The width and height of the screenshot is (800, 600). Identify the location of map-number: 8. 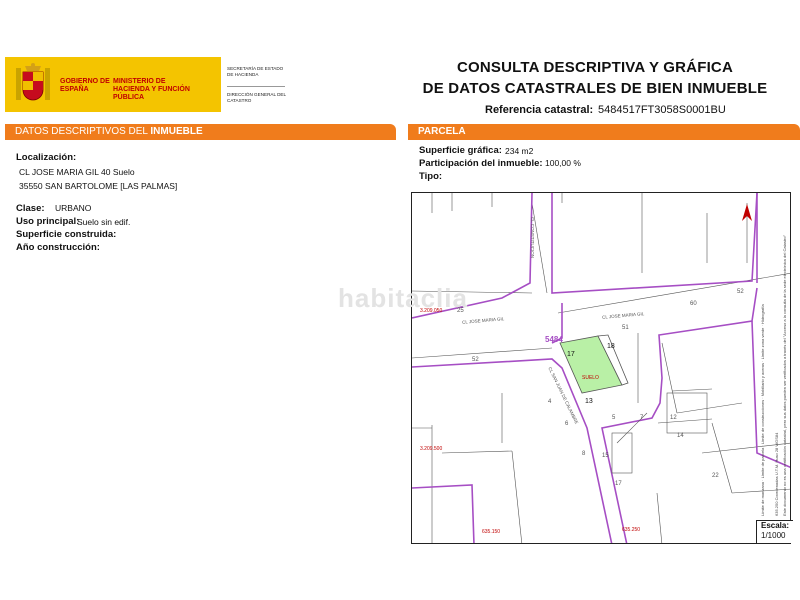
(584, 454).